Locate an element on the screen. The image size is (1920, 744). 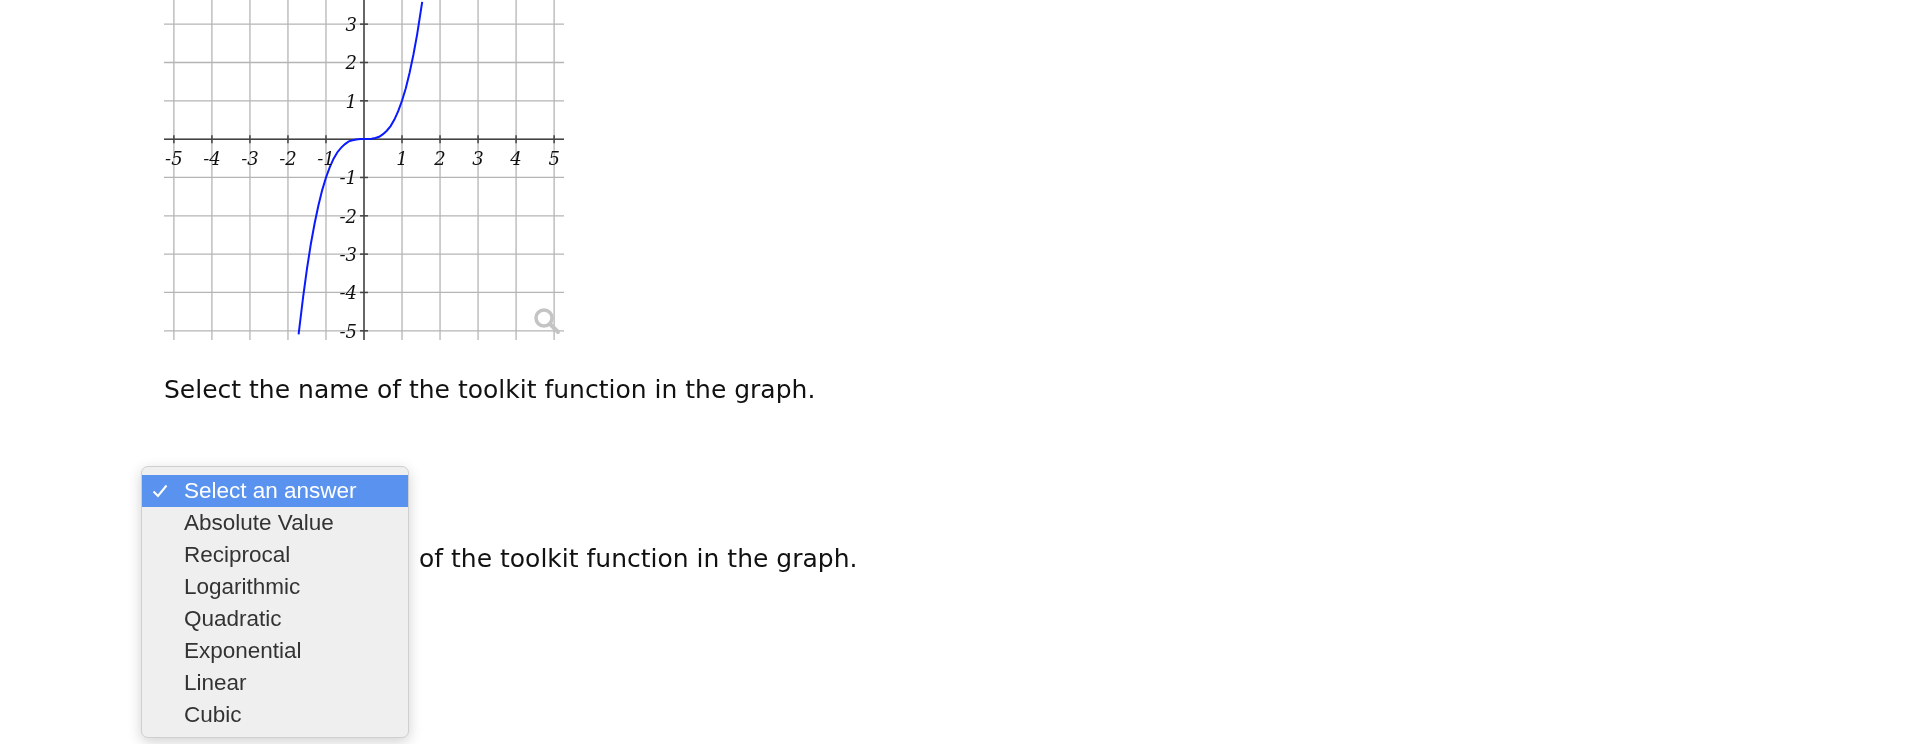
question-text: Select the name of the toolkit function in the graph. is located at coordinates (490, 389).